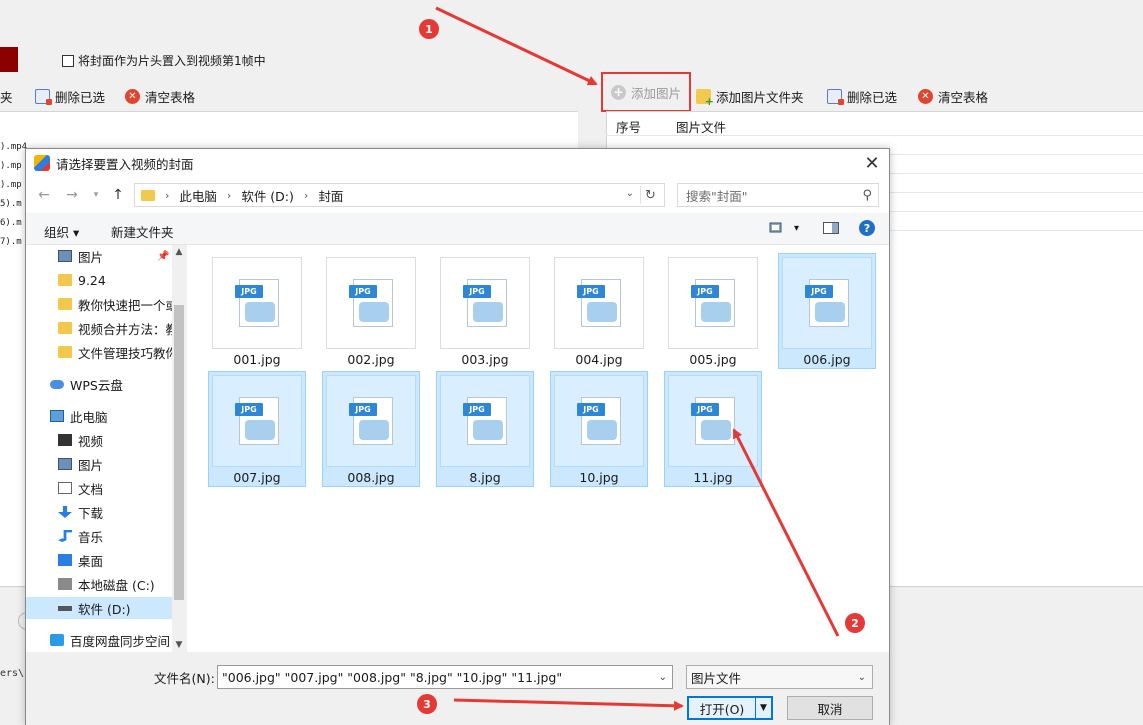 This screenshot has width=1143, height=725. I want to click on nav-item-folder-tutorial: 教你快速把一个或, so click(106, 304).